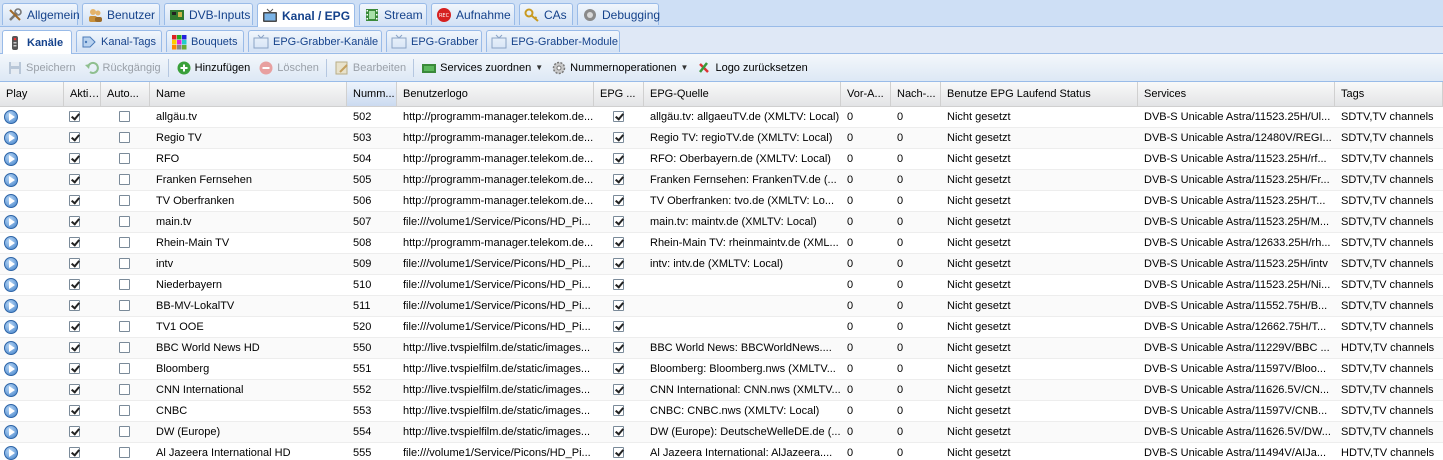 This screenshot has height=460, width=1443. What do you see at coordinates (1039, 94) in the screenshot?
I see `column-header-epg-running-status: Benutze EPG Laufend Status` at bounding box center [1039, 94].